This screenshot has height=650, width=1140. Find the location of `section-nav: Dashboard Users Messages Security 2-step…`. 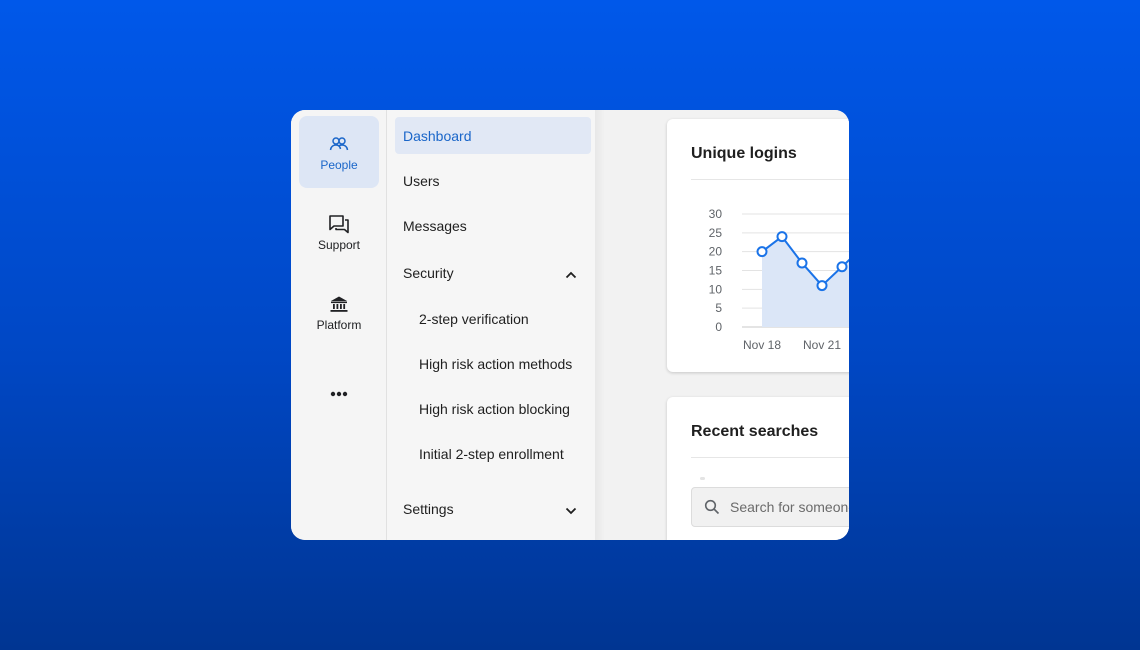

section-nav: Dashboard Users Messages Security 2-step… is located at coordinates (496, 325).